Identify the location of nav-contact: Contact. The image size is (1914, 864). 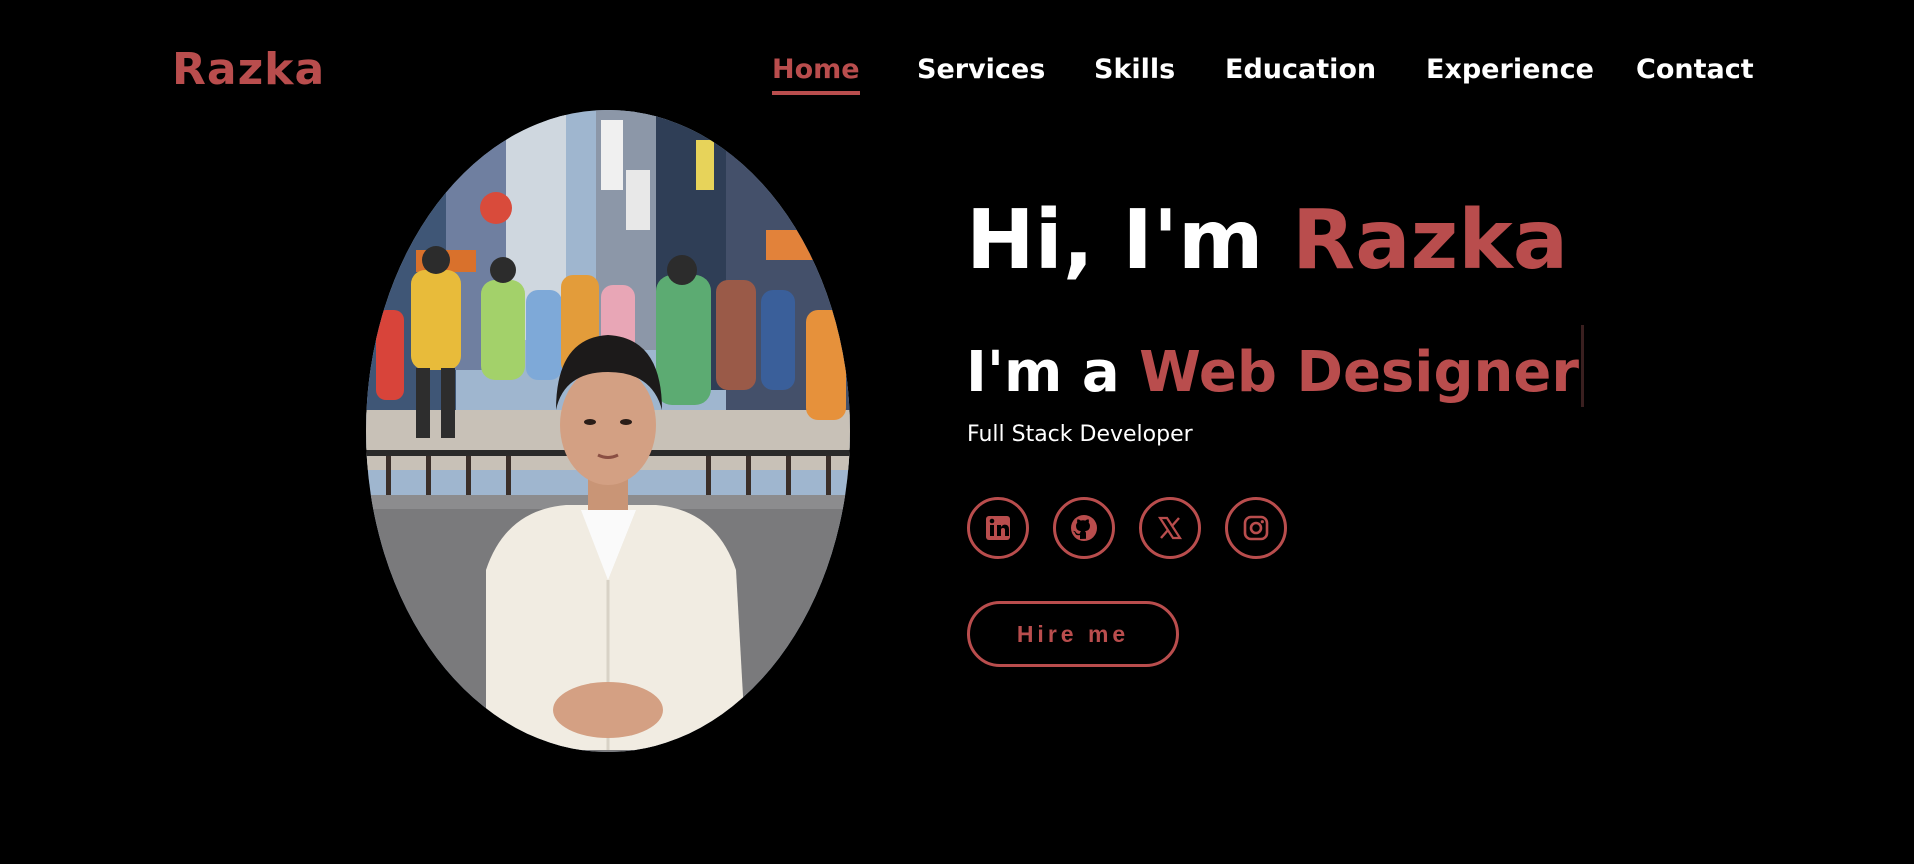
(1695, 69).